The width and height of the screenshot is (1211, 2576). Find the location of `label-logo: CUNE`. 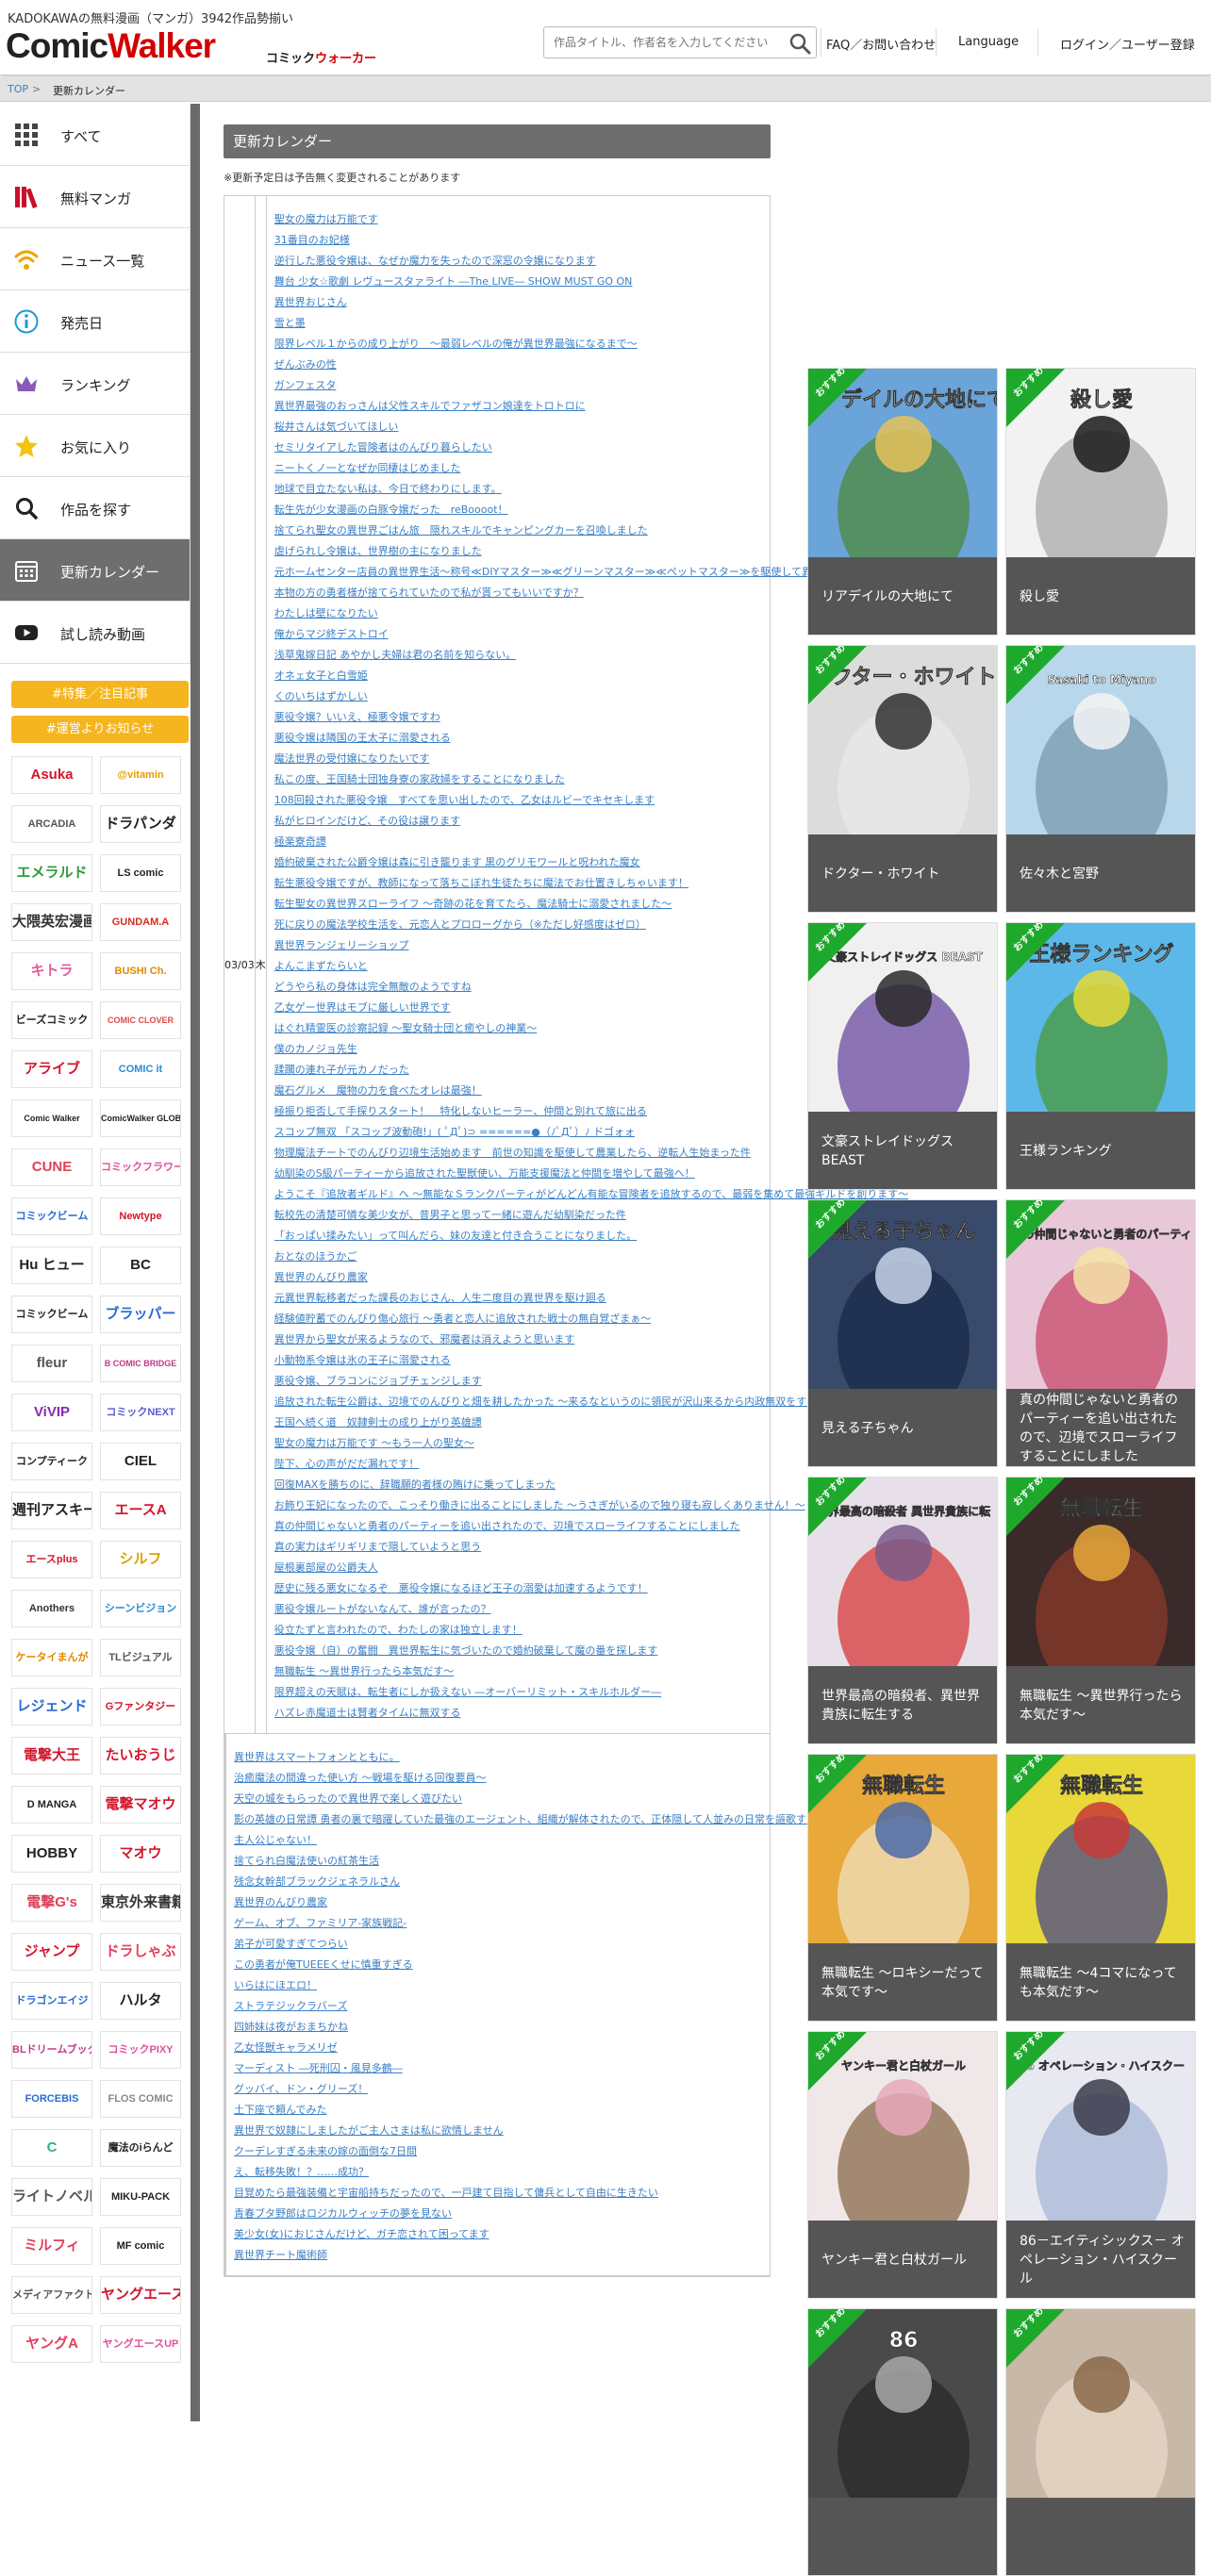

label-logo: CUNE is located at coordinates (52, 1167).